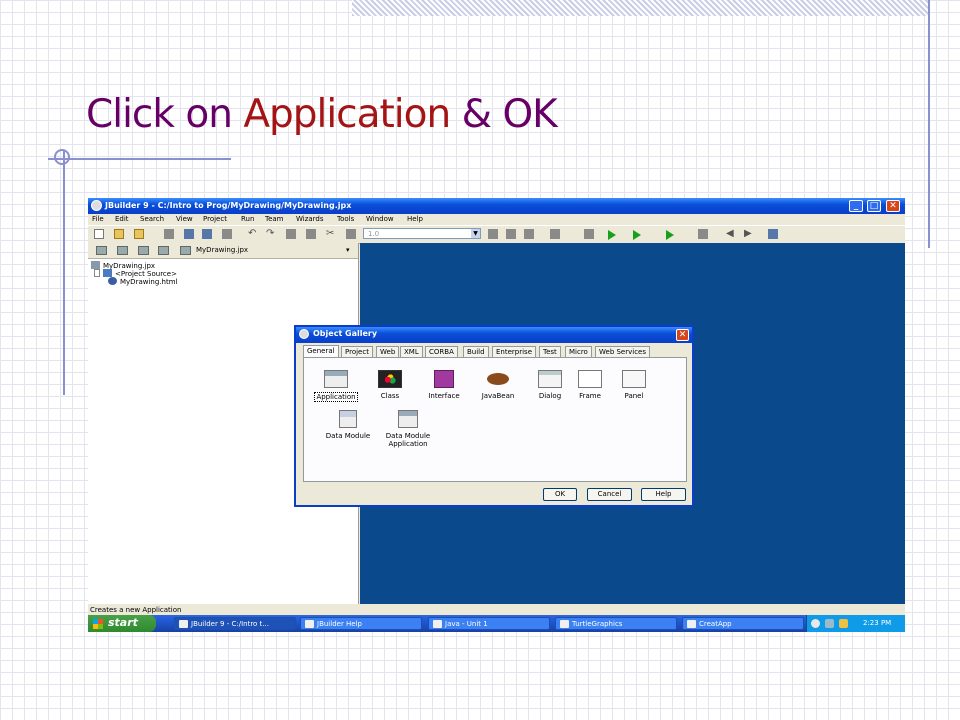 The width and height of the screenshot is (960, 720). I want to click on debug-icon, so click(637, 235).